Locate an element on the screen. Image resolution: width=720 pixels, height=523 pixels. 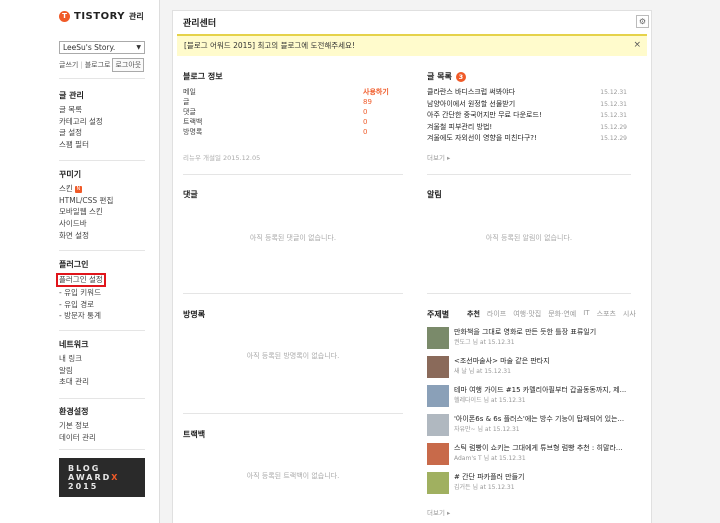
topics-more-link: 더보기 ▸ is located at coordinates (438, 512).